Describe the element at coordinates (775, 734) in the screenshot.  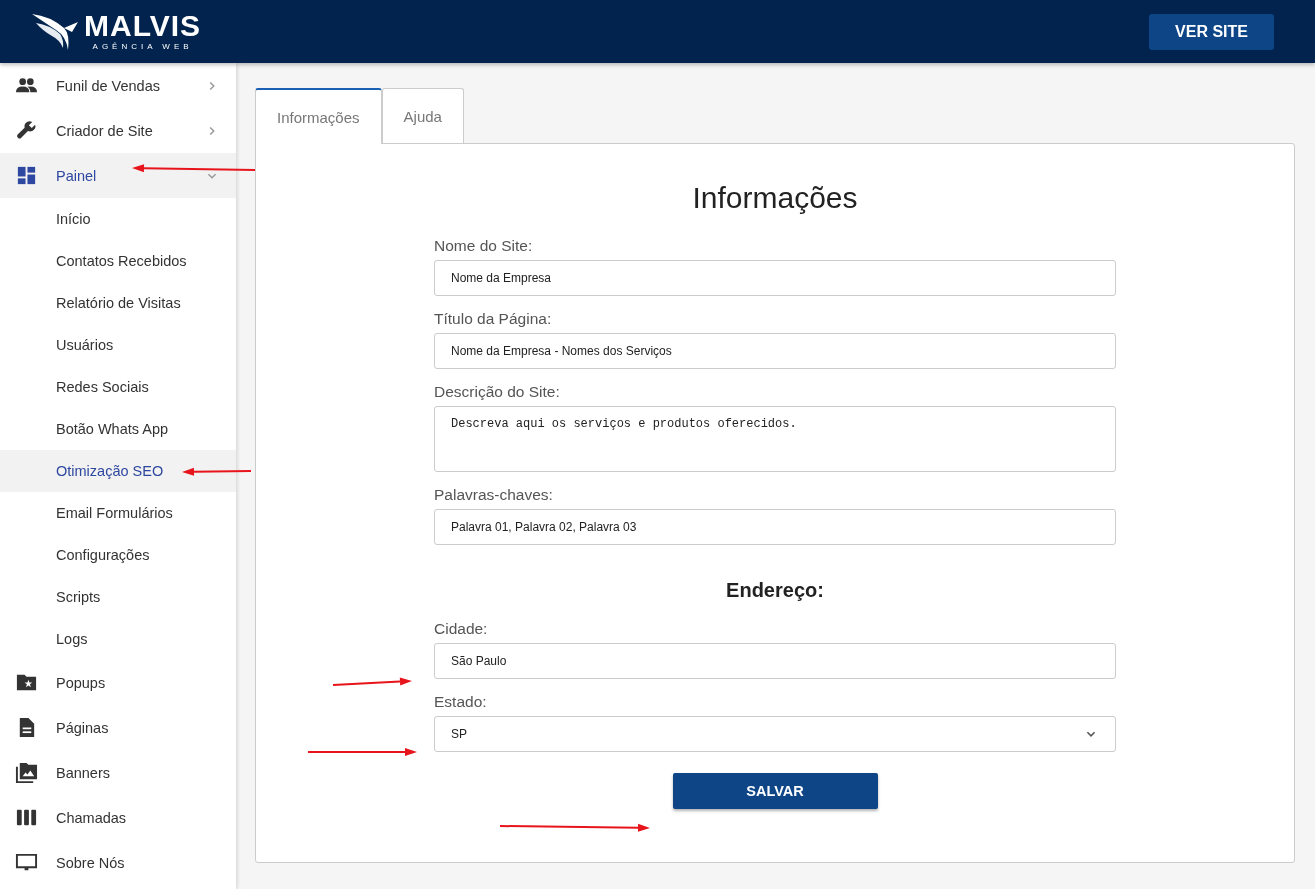
I see `select-field: SP` at that location.